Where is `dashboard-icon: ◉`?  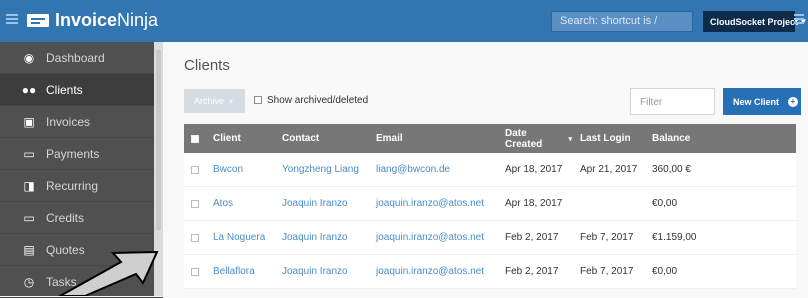
dashboard-icon: ◉ is located at coordinates (29, 57).